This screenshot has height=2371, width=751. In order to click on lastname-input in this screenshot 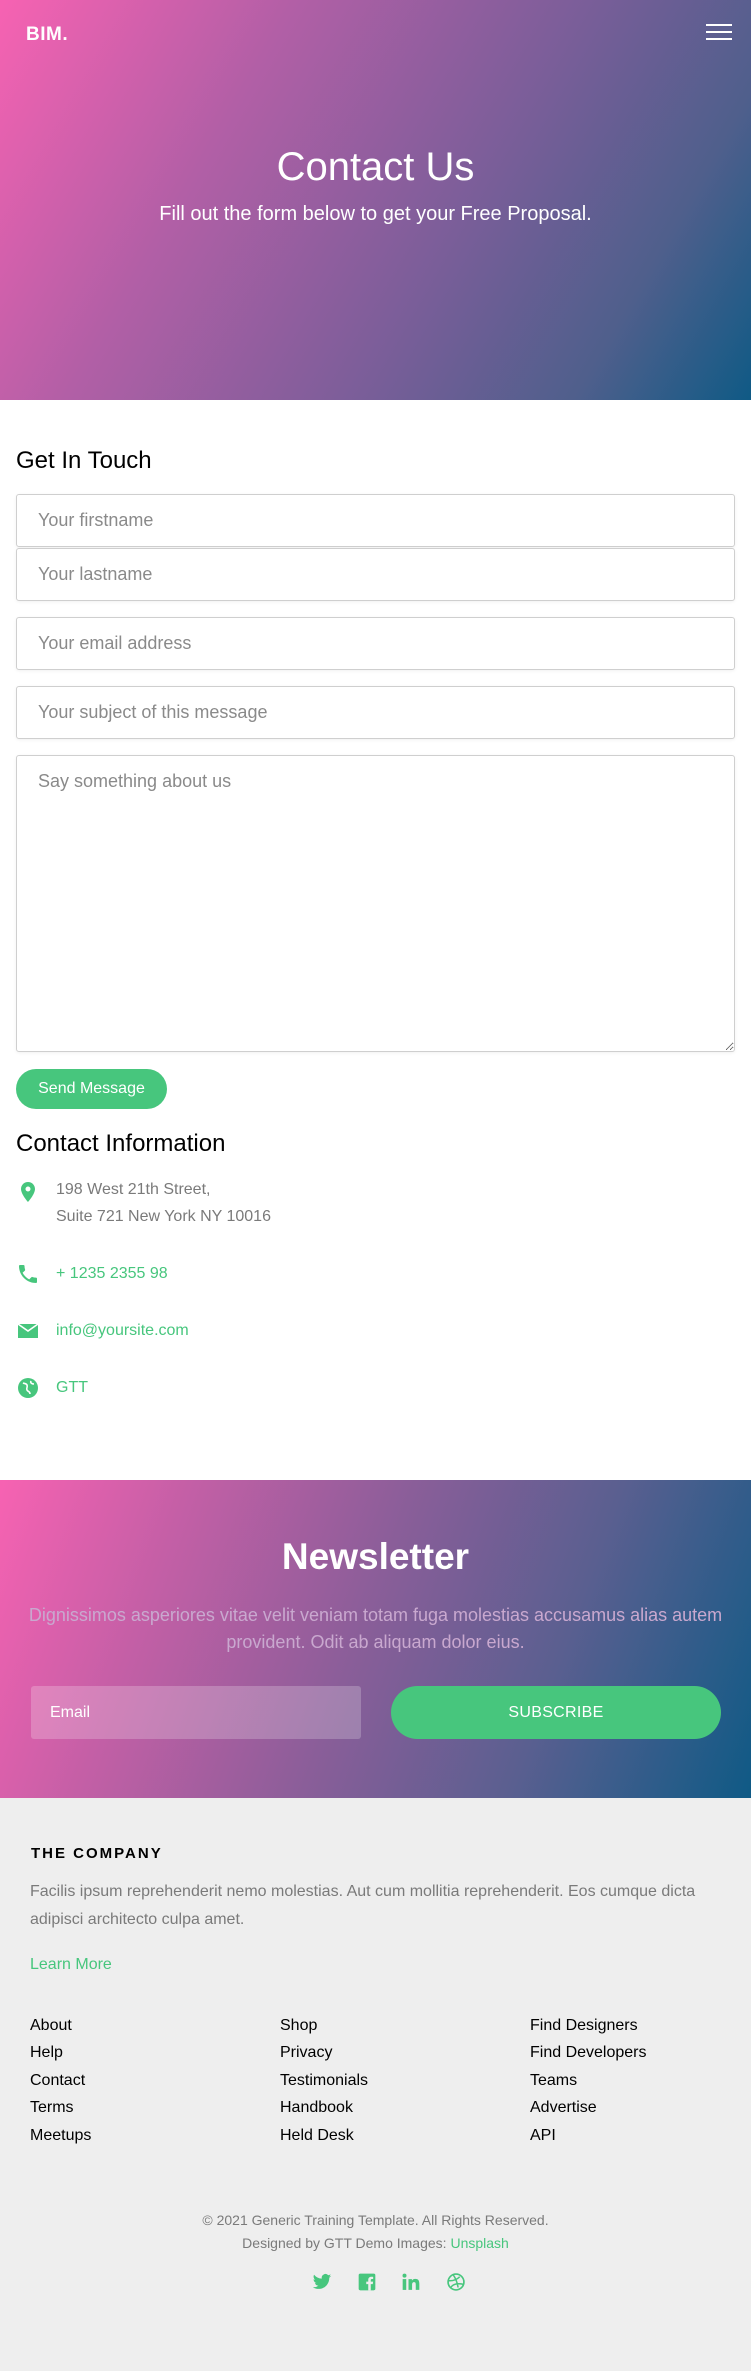, I will do `click(375, 574)`.